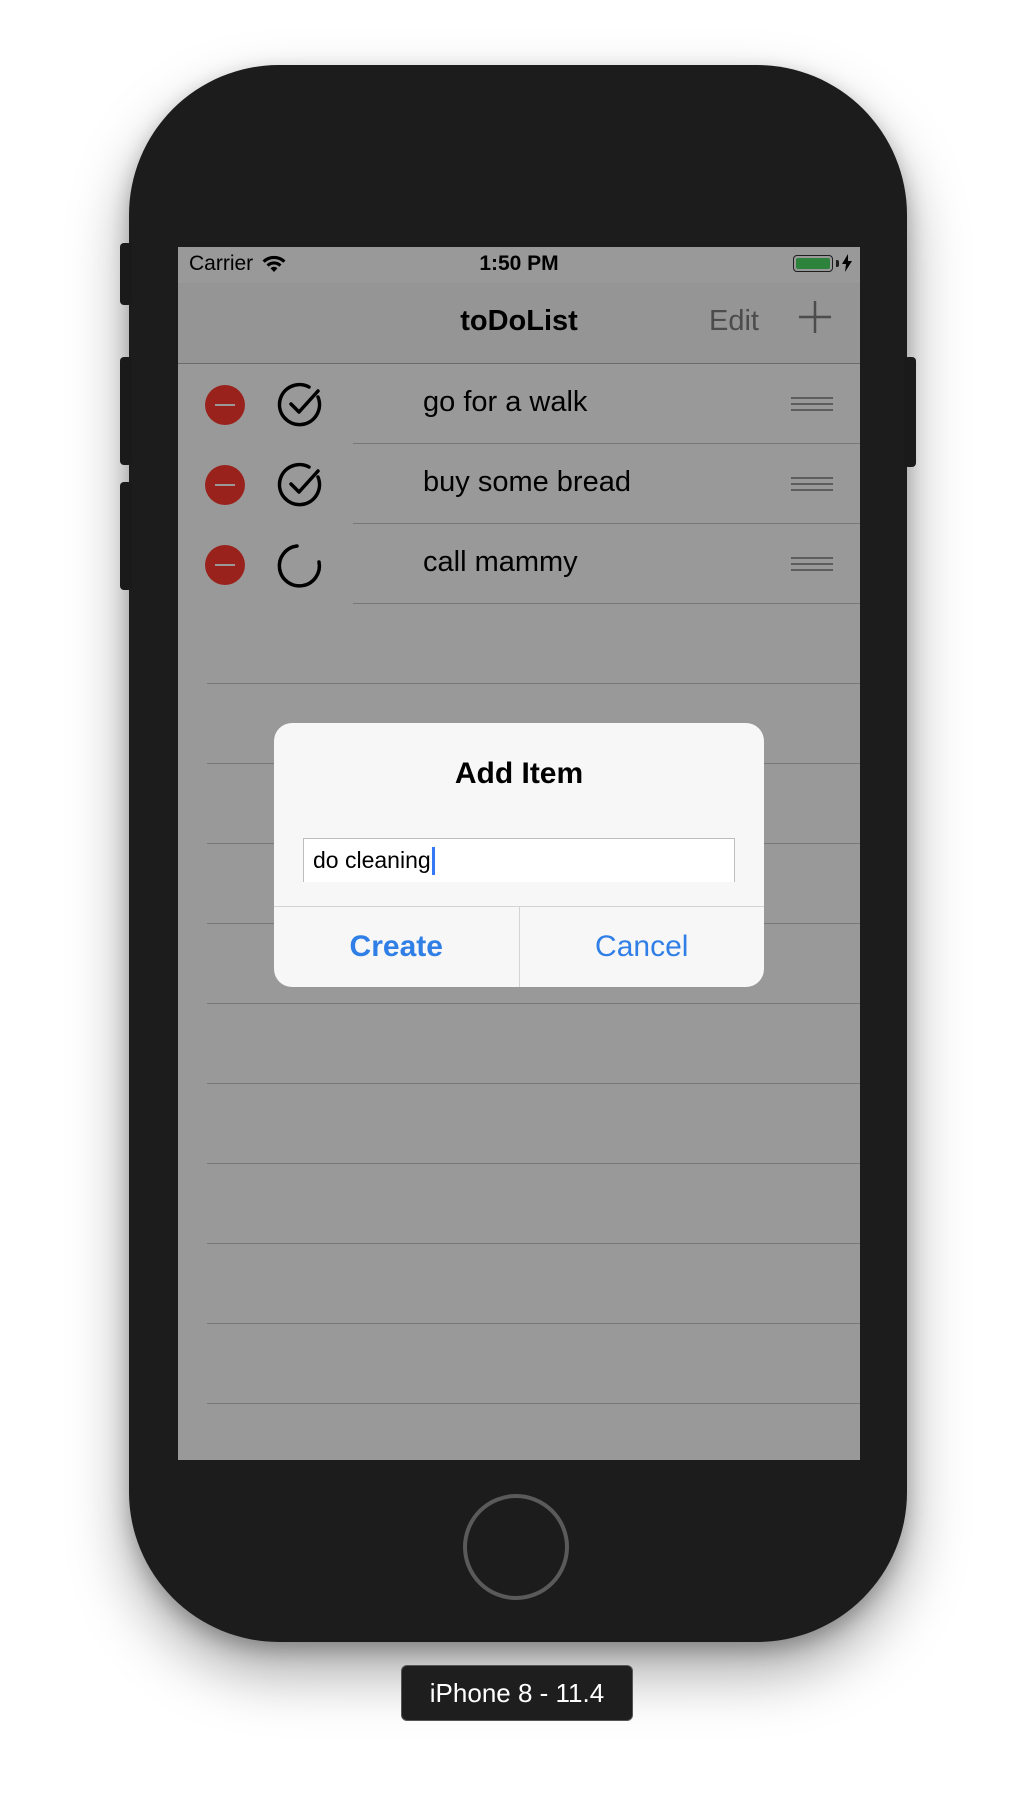 This screenshot has width=1036, height=1802. What do you see at coordinates (396, 947) in the screenshot?
I see `create-button: Create` at bounding box center [396, 947].